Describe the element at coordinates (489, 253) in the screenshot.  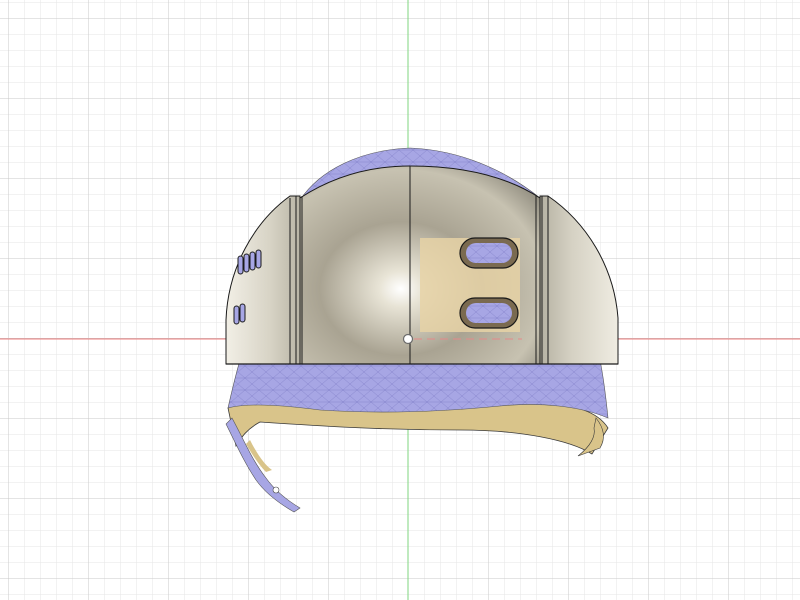
I see `vent-slot-upper` at that location.